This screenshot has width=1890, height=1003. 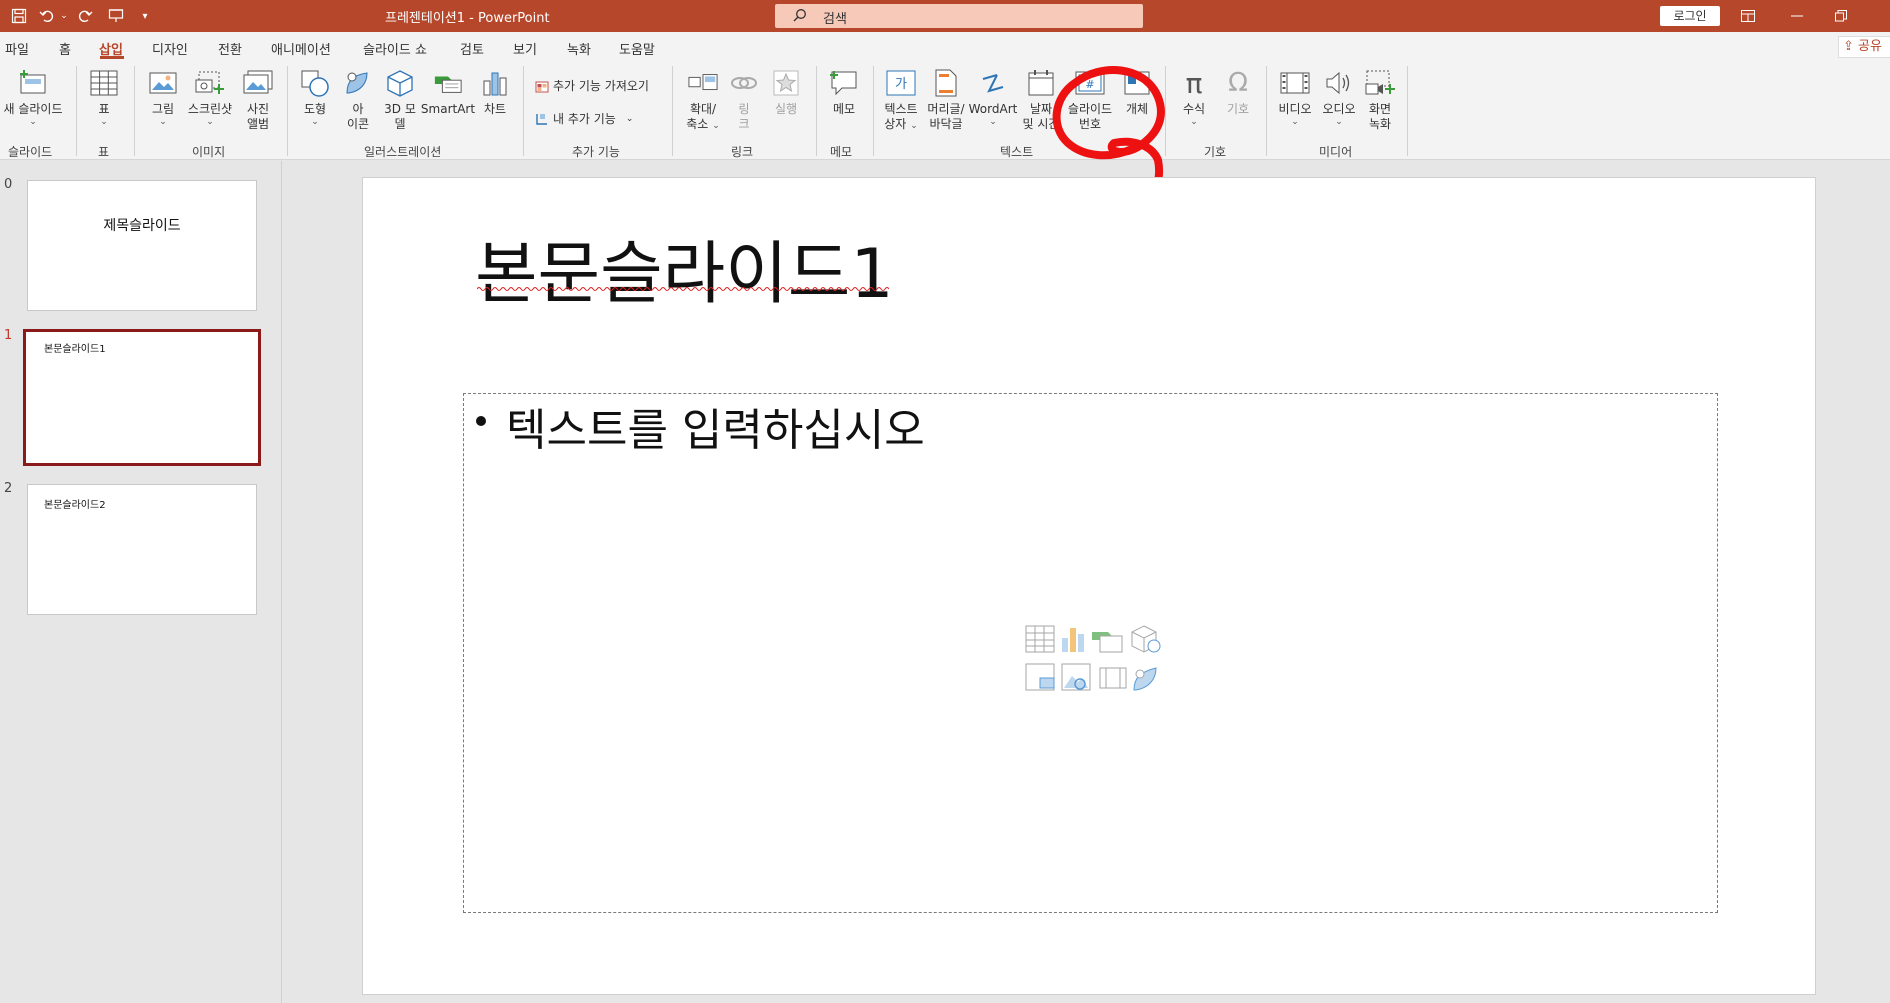 I want to click on video-button: 비디오 ⌄, so click(x=1295, y=97).